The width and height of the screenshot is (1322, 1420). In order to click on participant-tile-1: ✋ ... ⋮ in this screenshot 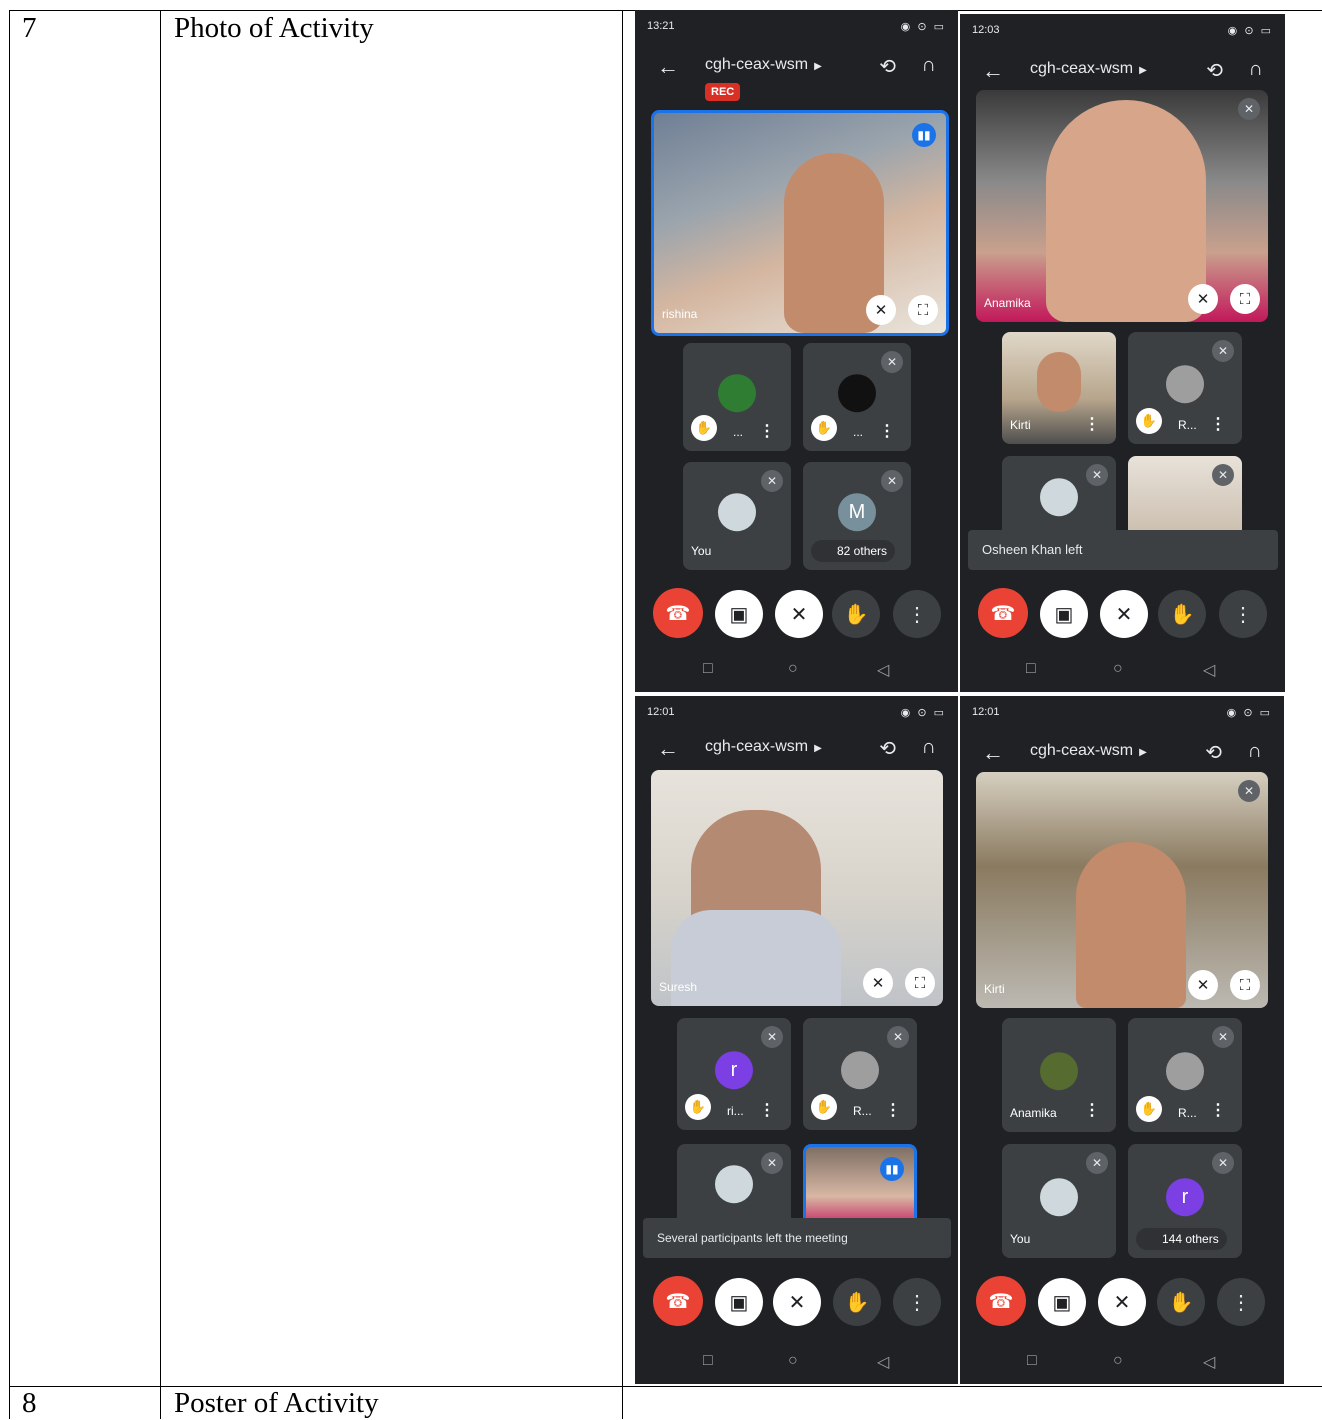, I will do `click(737, 397)`.